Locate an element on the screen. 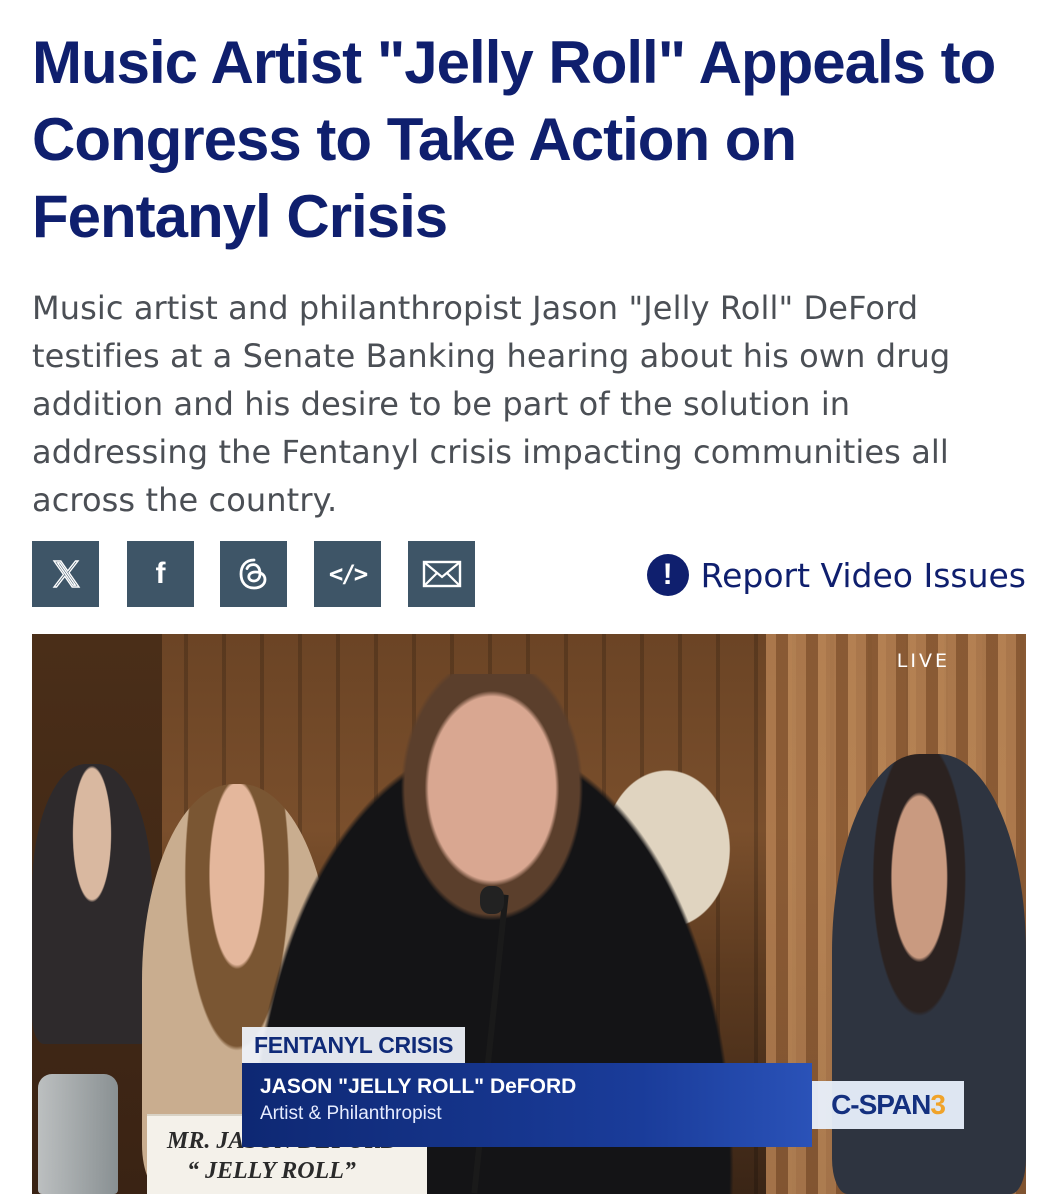 The image size is (1057, 1200). network-logo: C-SPAN 3 is located at coordinates (888, 1105).